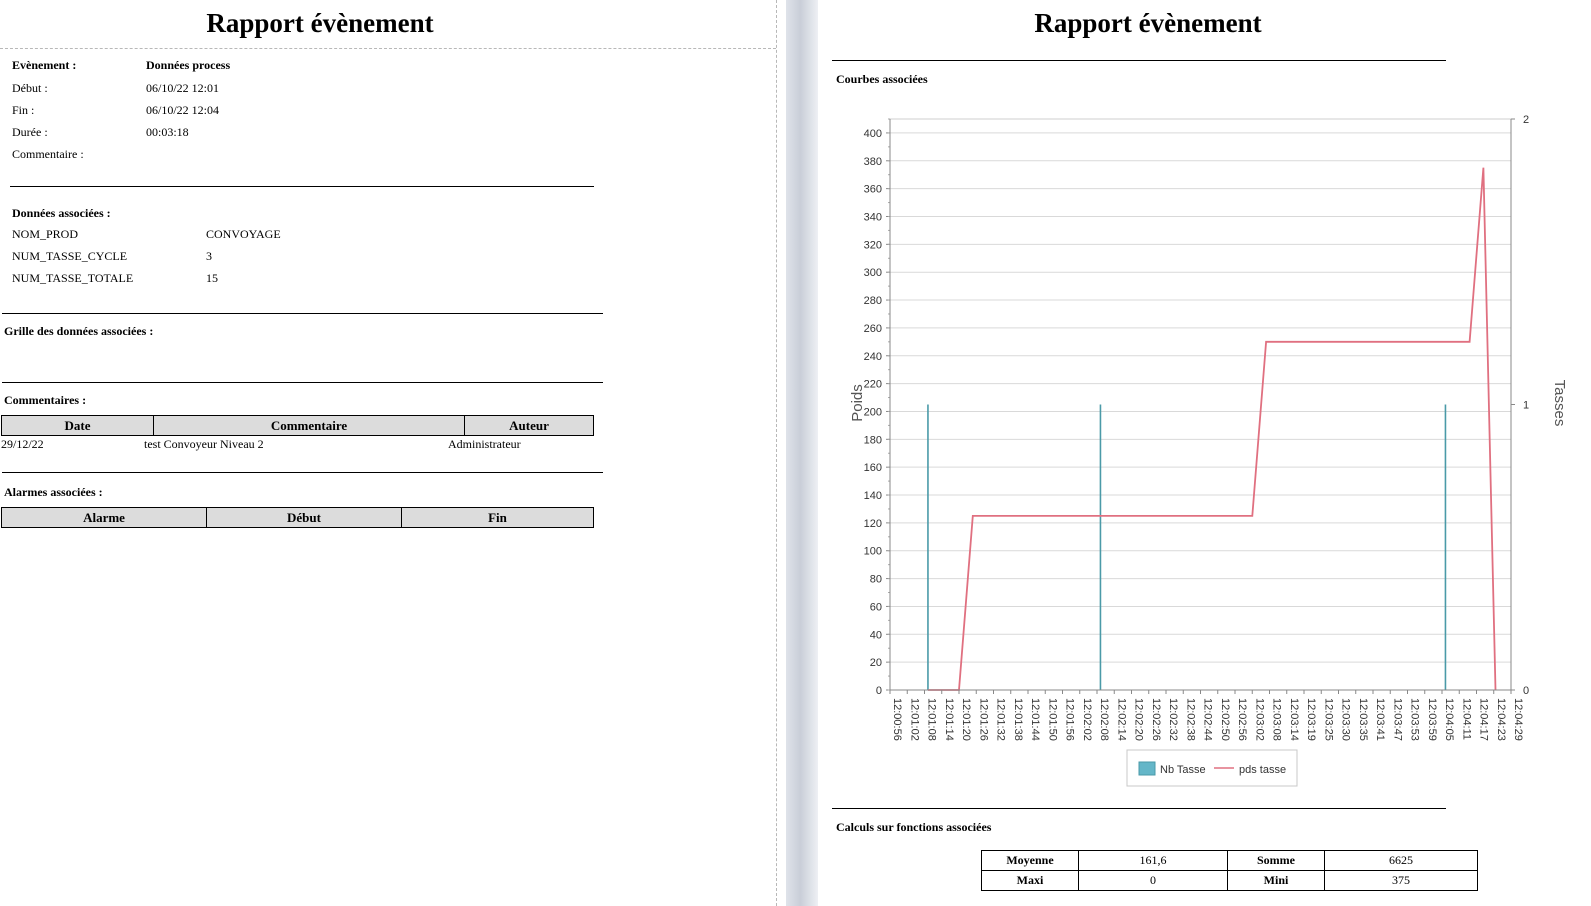 This screenshot has height=906, width=1591. Describe the element at coordinates (914, 719) in the screenshot. I see `x-tick-label: 12:01:02` at that location.